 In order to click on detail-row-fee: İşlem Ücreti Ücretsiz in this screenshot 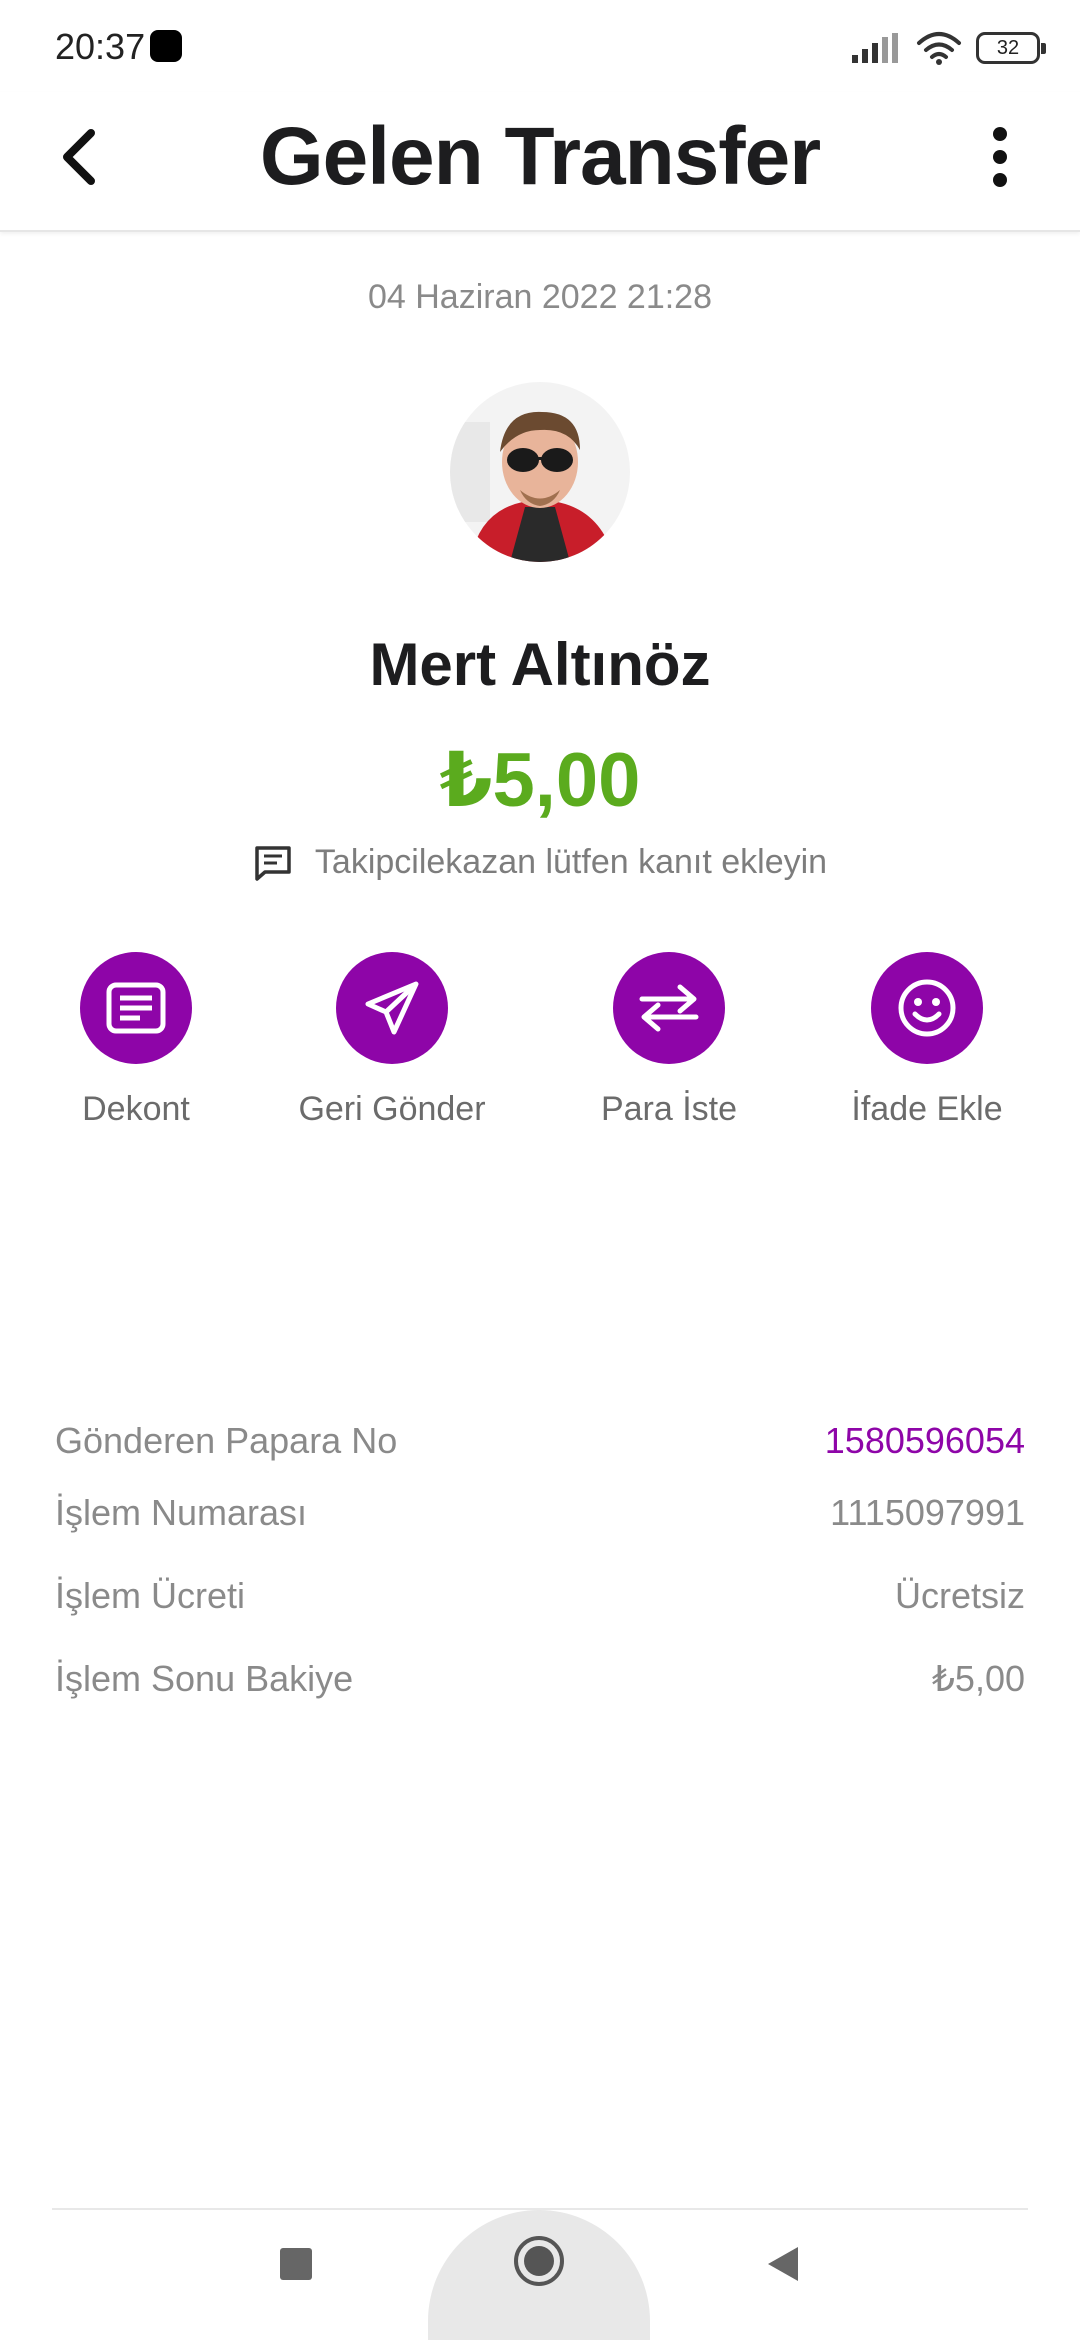, I will do `click(540, 1596)`.